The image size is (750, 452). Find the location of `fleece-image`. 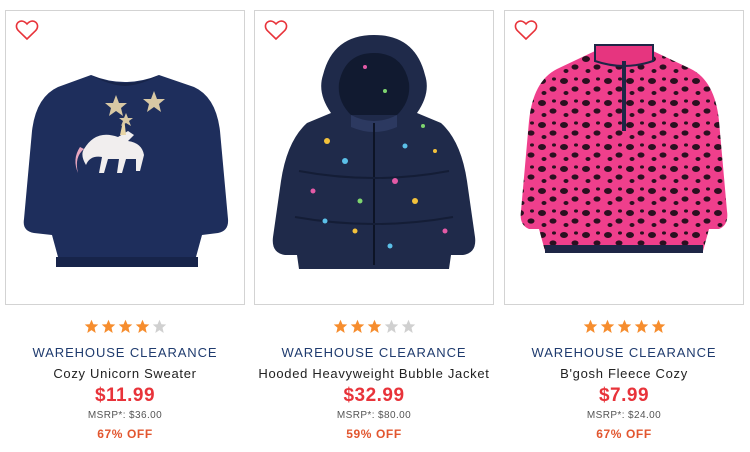

fleece-image is located at coordinates (624, 148).